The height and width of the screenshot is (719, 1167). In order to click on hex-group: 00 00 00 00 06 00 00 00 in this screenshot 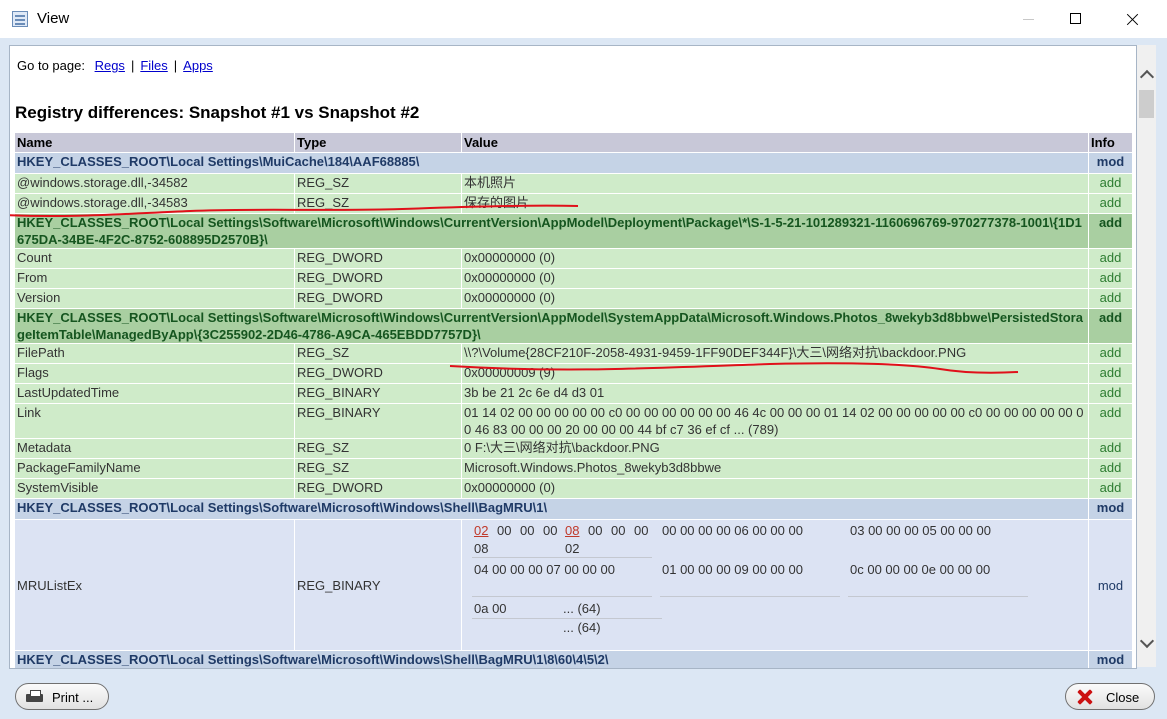, I will do `click(732, 530)`.